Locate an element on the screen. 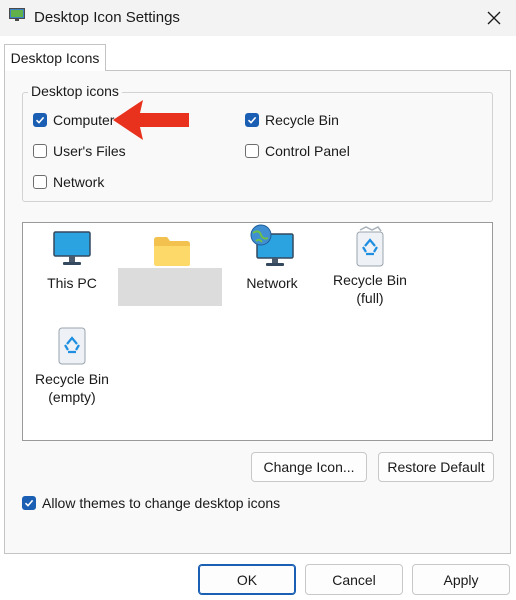 The width and height of the screenshot is (516, 600). icon-users-files is located at coordinates (172, 248).